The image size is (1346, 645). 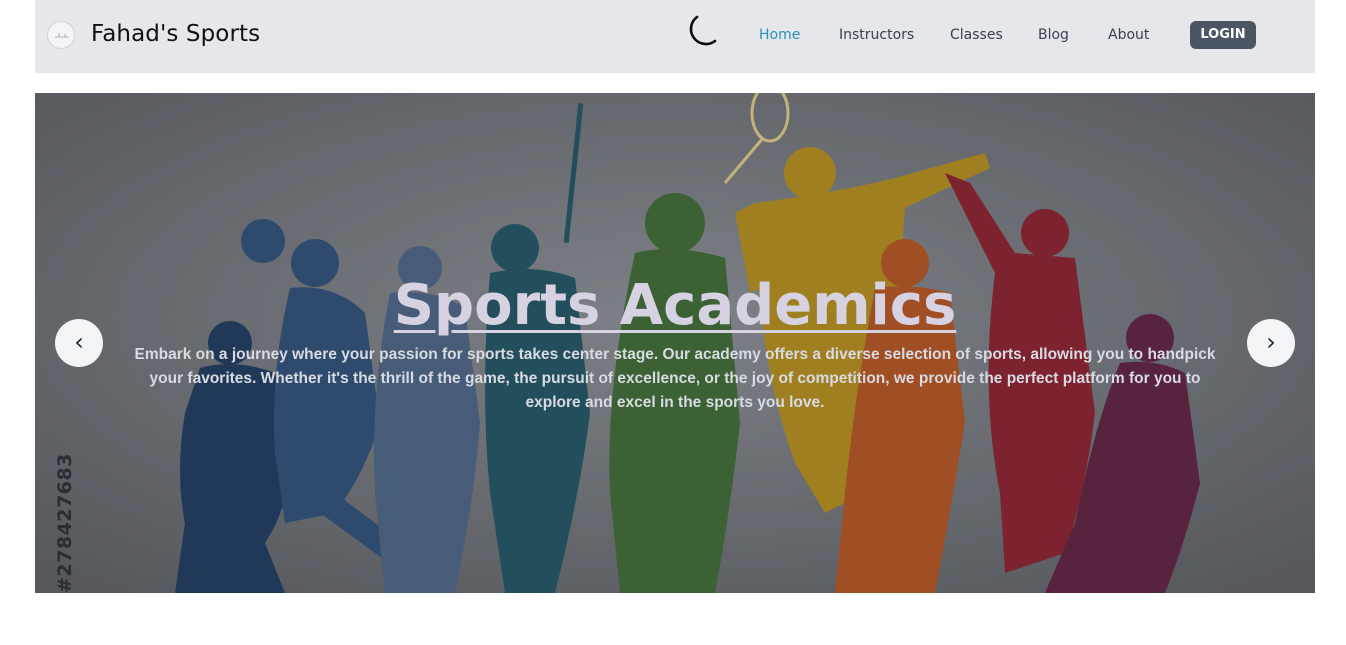 I want to click on nav-about: About, so click(x=1128, y=35).